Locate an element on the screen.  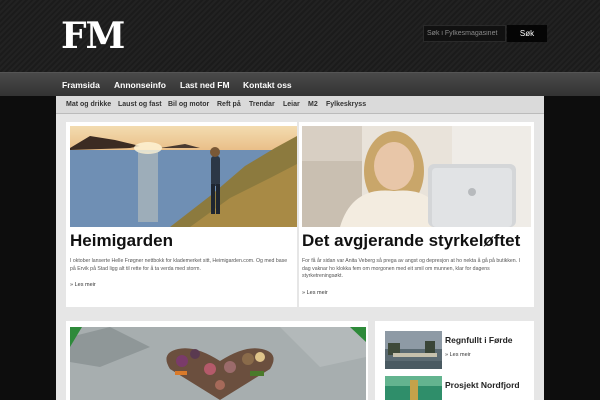
nav-item-last-ned-fm: Last ned FM is located at coordinates (205, 85).